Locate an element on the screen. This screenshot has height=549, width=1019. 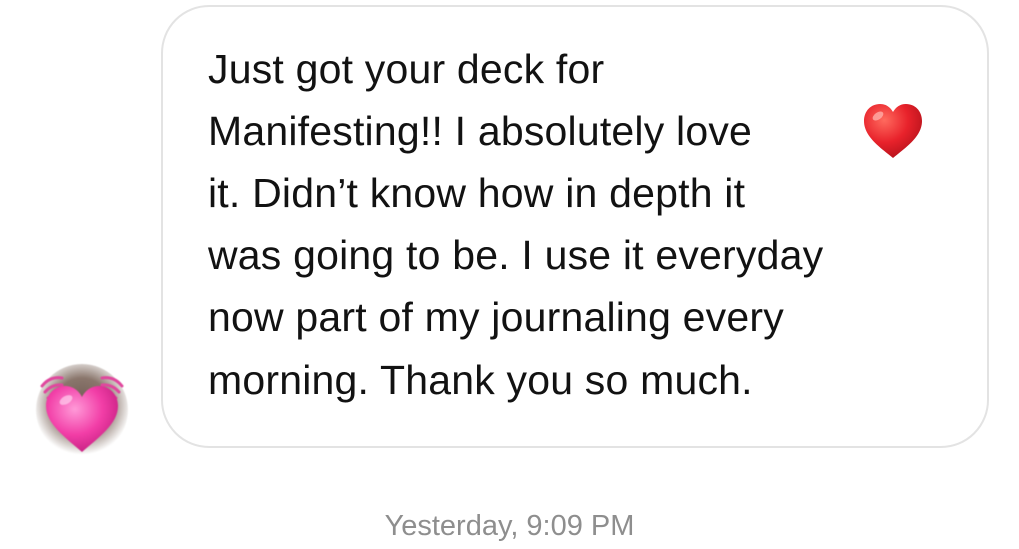
message-line-3: it. Didn’t know how in depth it is located at coordinates (477, 193).